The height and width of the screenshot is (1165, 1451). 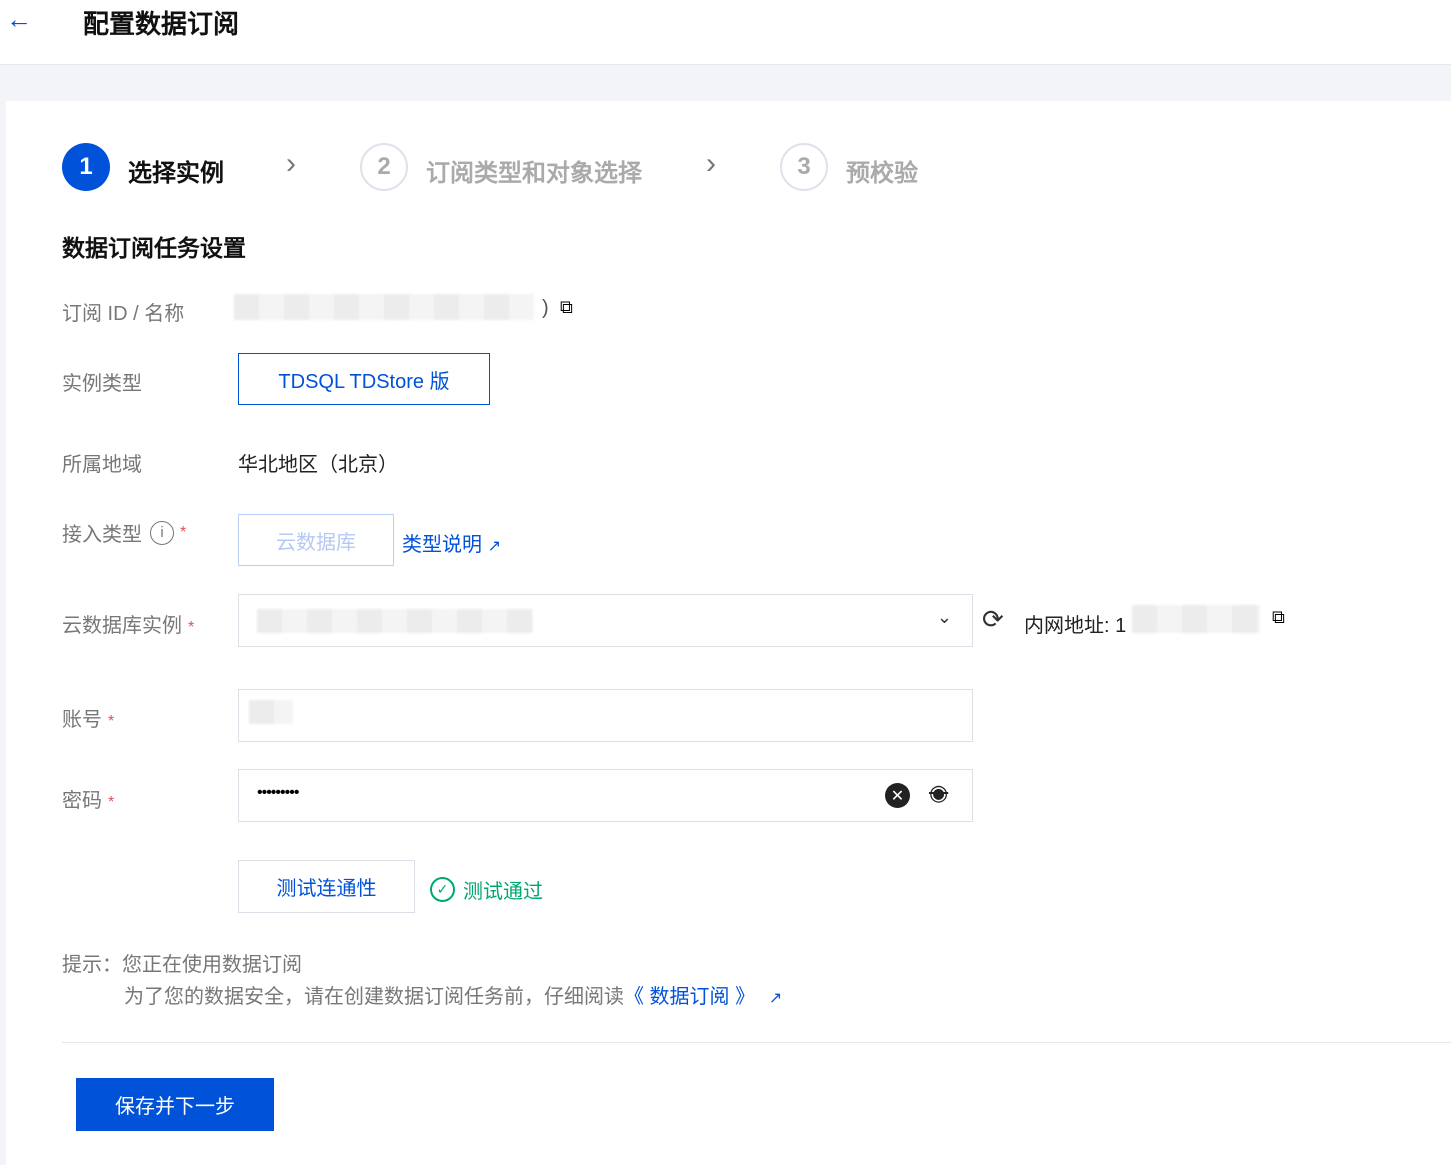 I want to click on db-instance-select: ⌄, so click(x=605, y=620).